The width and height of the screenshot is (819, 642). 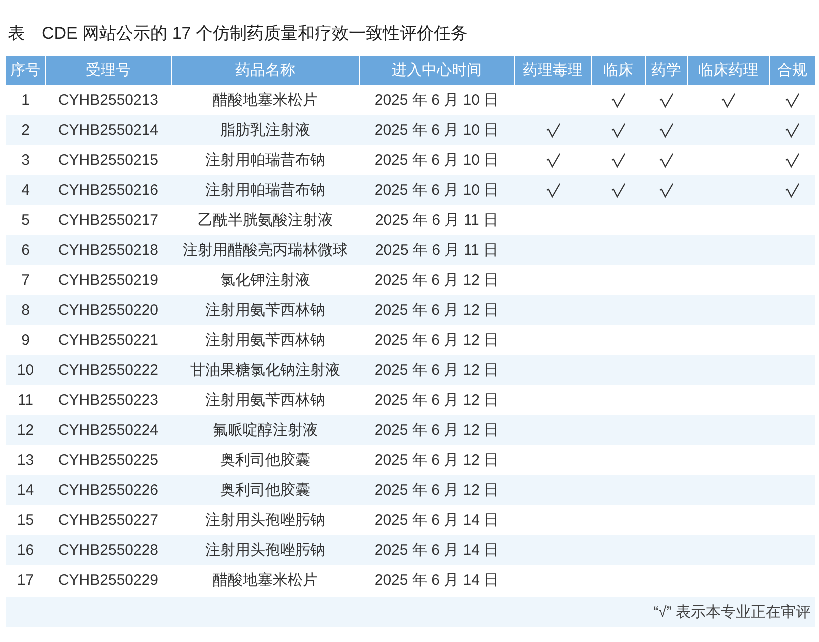 I want to click on table-cell: 17, so click(x=26, y=580).